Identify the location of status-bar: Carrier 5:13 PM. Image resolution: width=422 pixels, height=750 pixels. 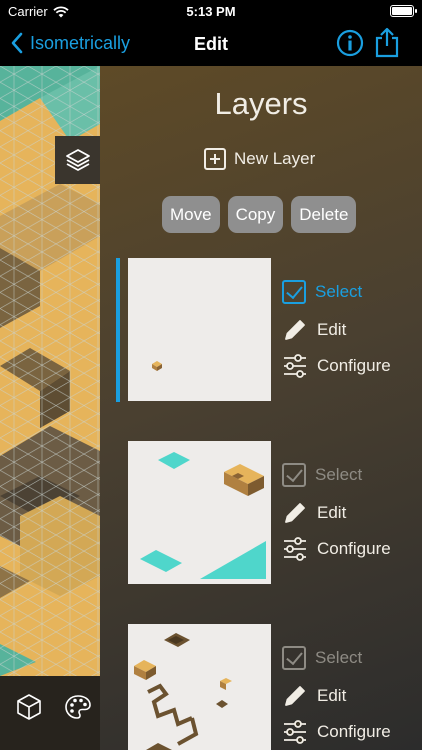
(211, 12).